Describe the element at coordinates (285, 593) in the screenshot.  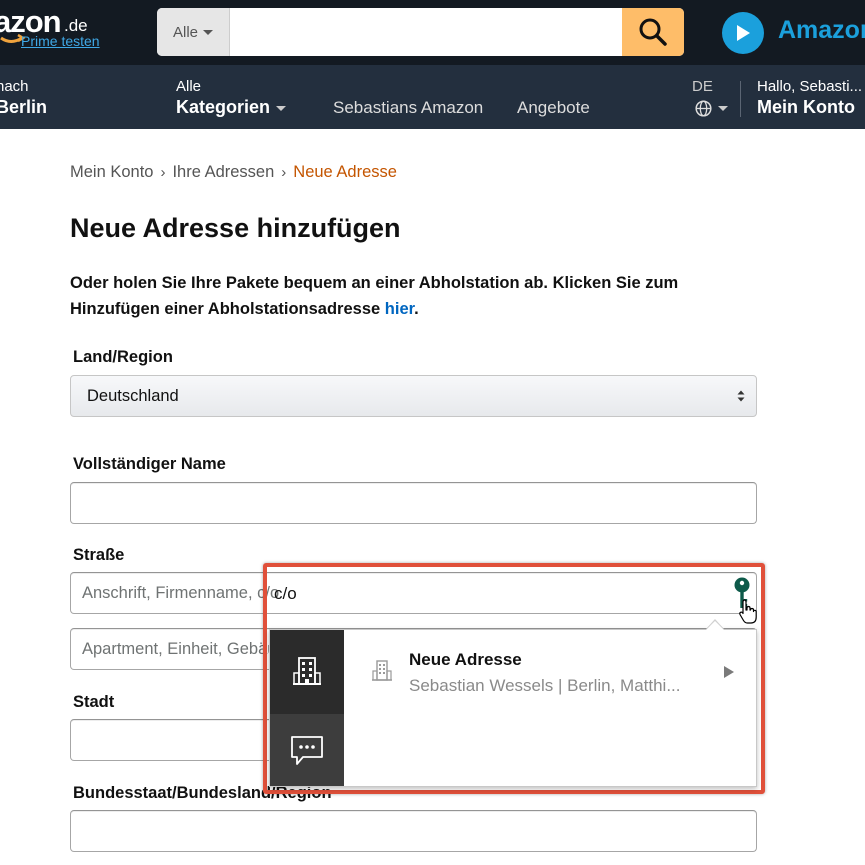
I see `street-visible-text: c/o` at that location.